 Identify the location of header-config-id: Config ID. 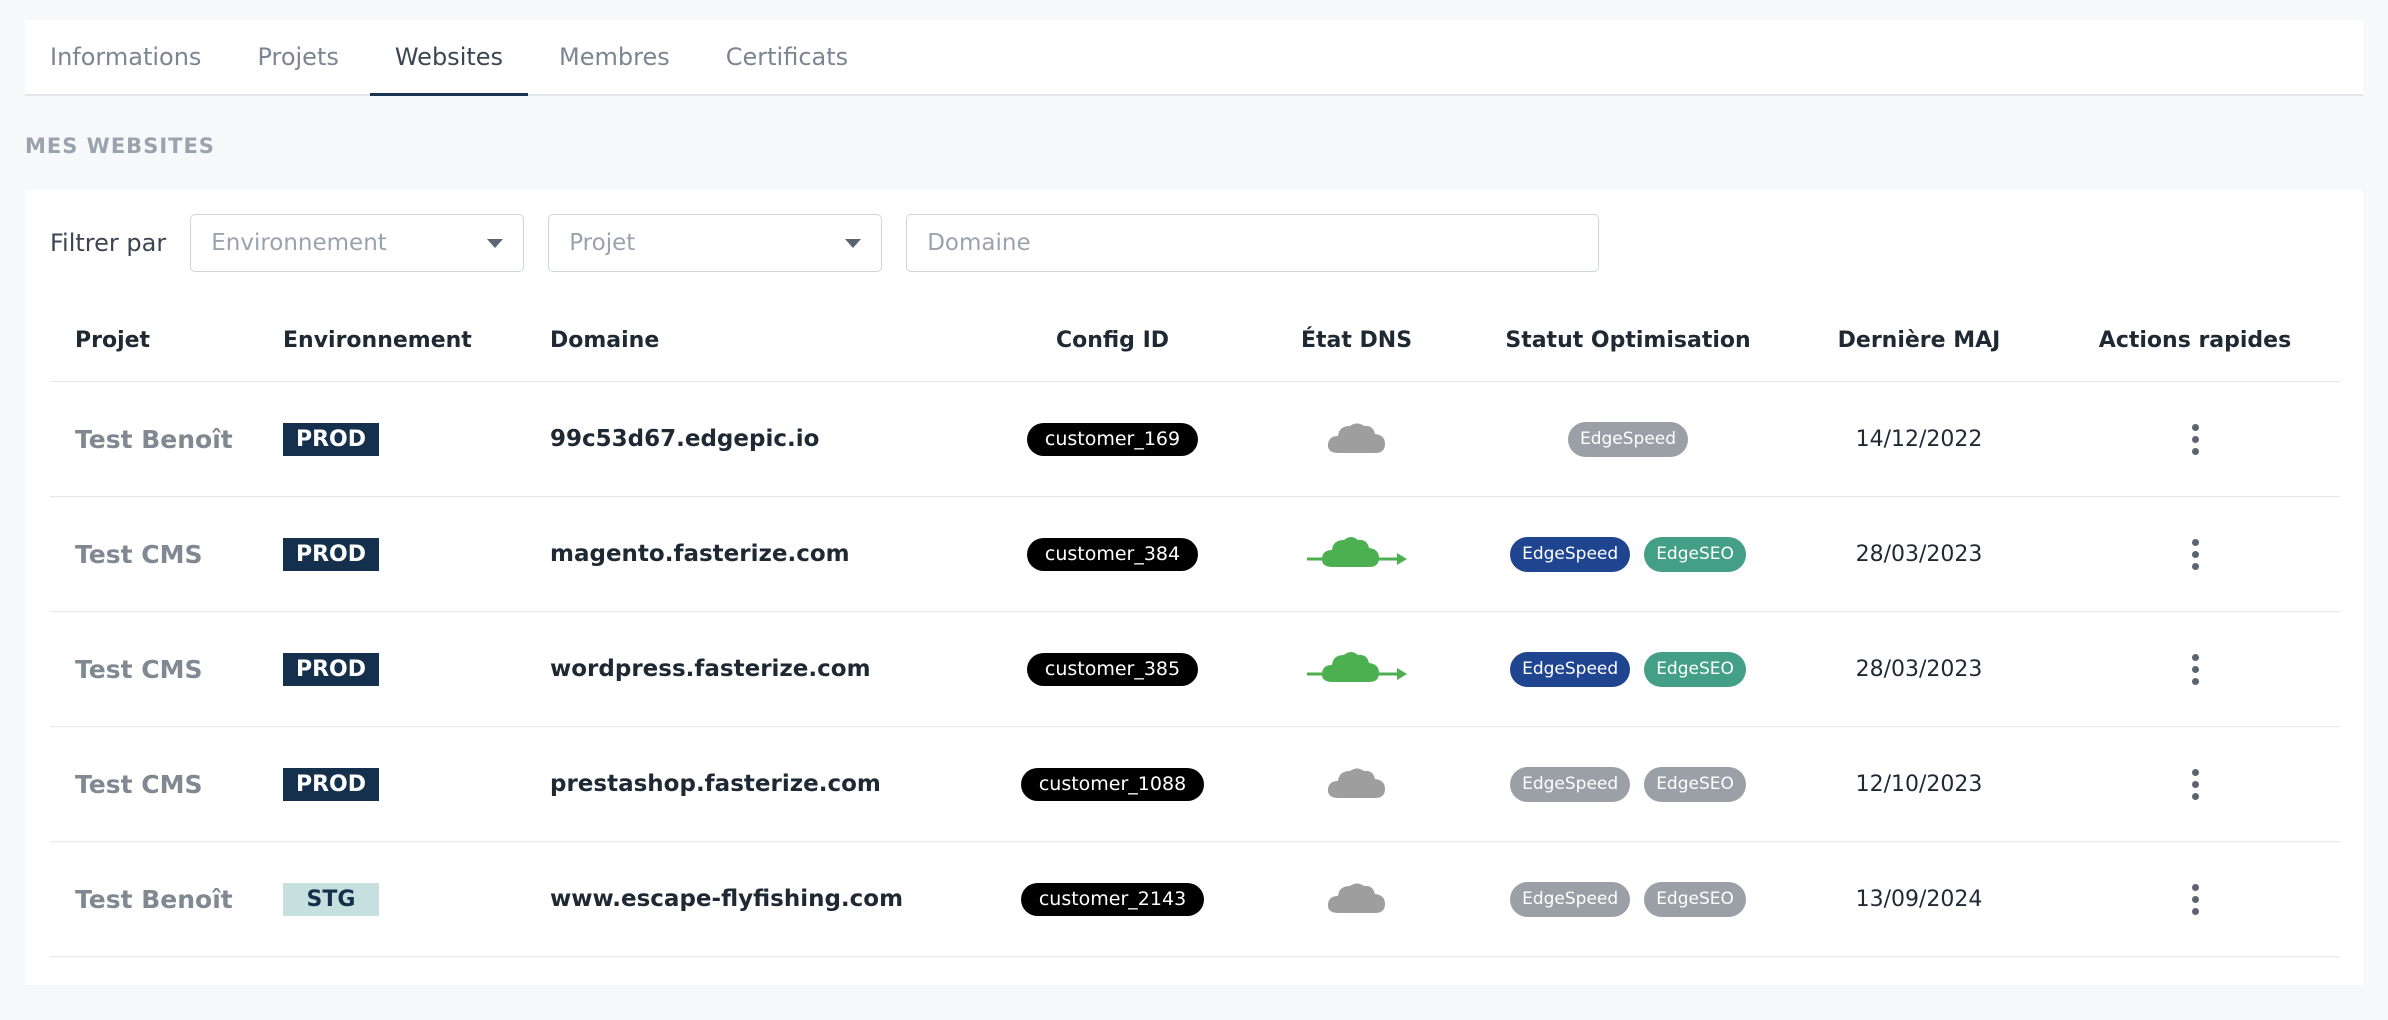
(1112, 340).